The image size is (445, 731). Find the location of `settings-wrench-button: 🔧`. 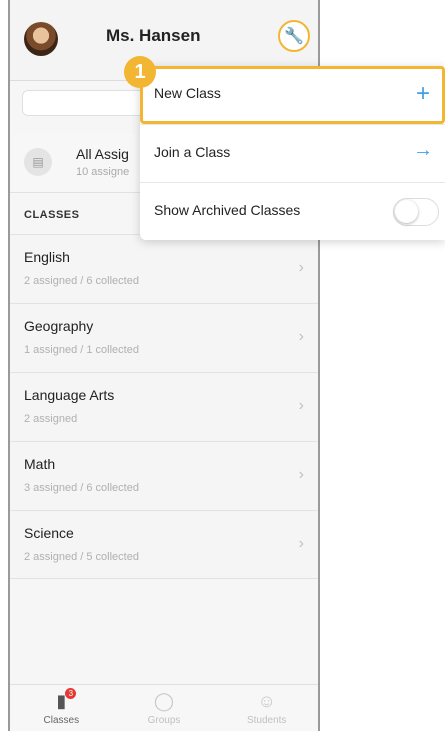

settings-wrench-button: 🔧 is located at coordinates (294, 36).